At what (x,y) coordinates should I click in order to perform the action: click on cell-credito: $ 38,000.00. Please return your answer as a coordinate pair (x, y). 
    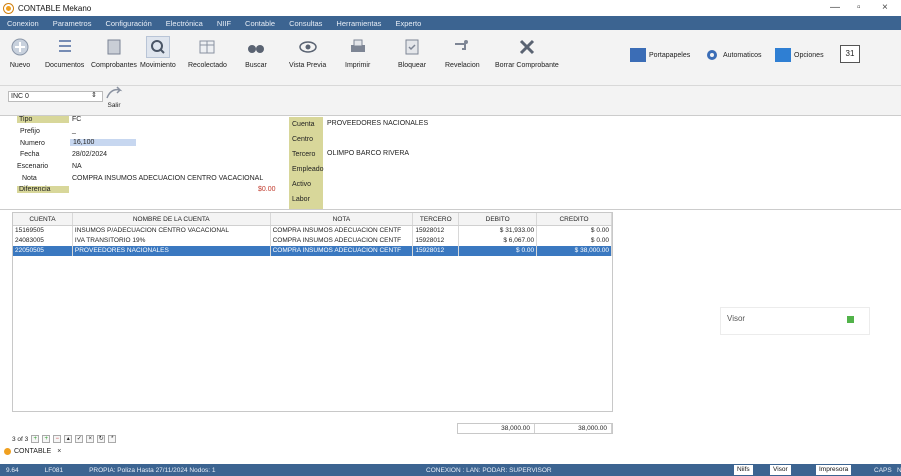
    Looking at the image, I should click on (574, 251).